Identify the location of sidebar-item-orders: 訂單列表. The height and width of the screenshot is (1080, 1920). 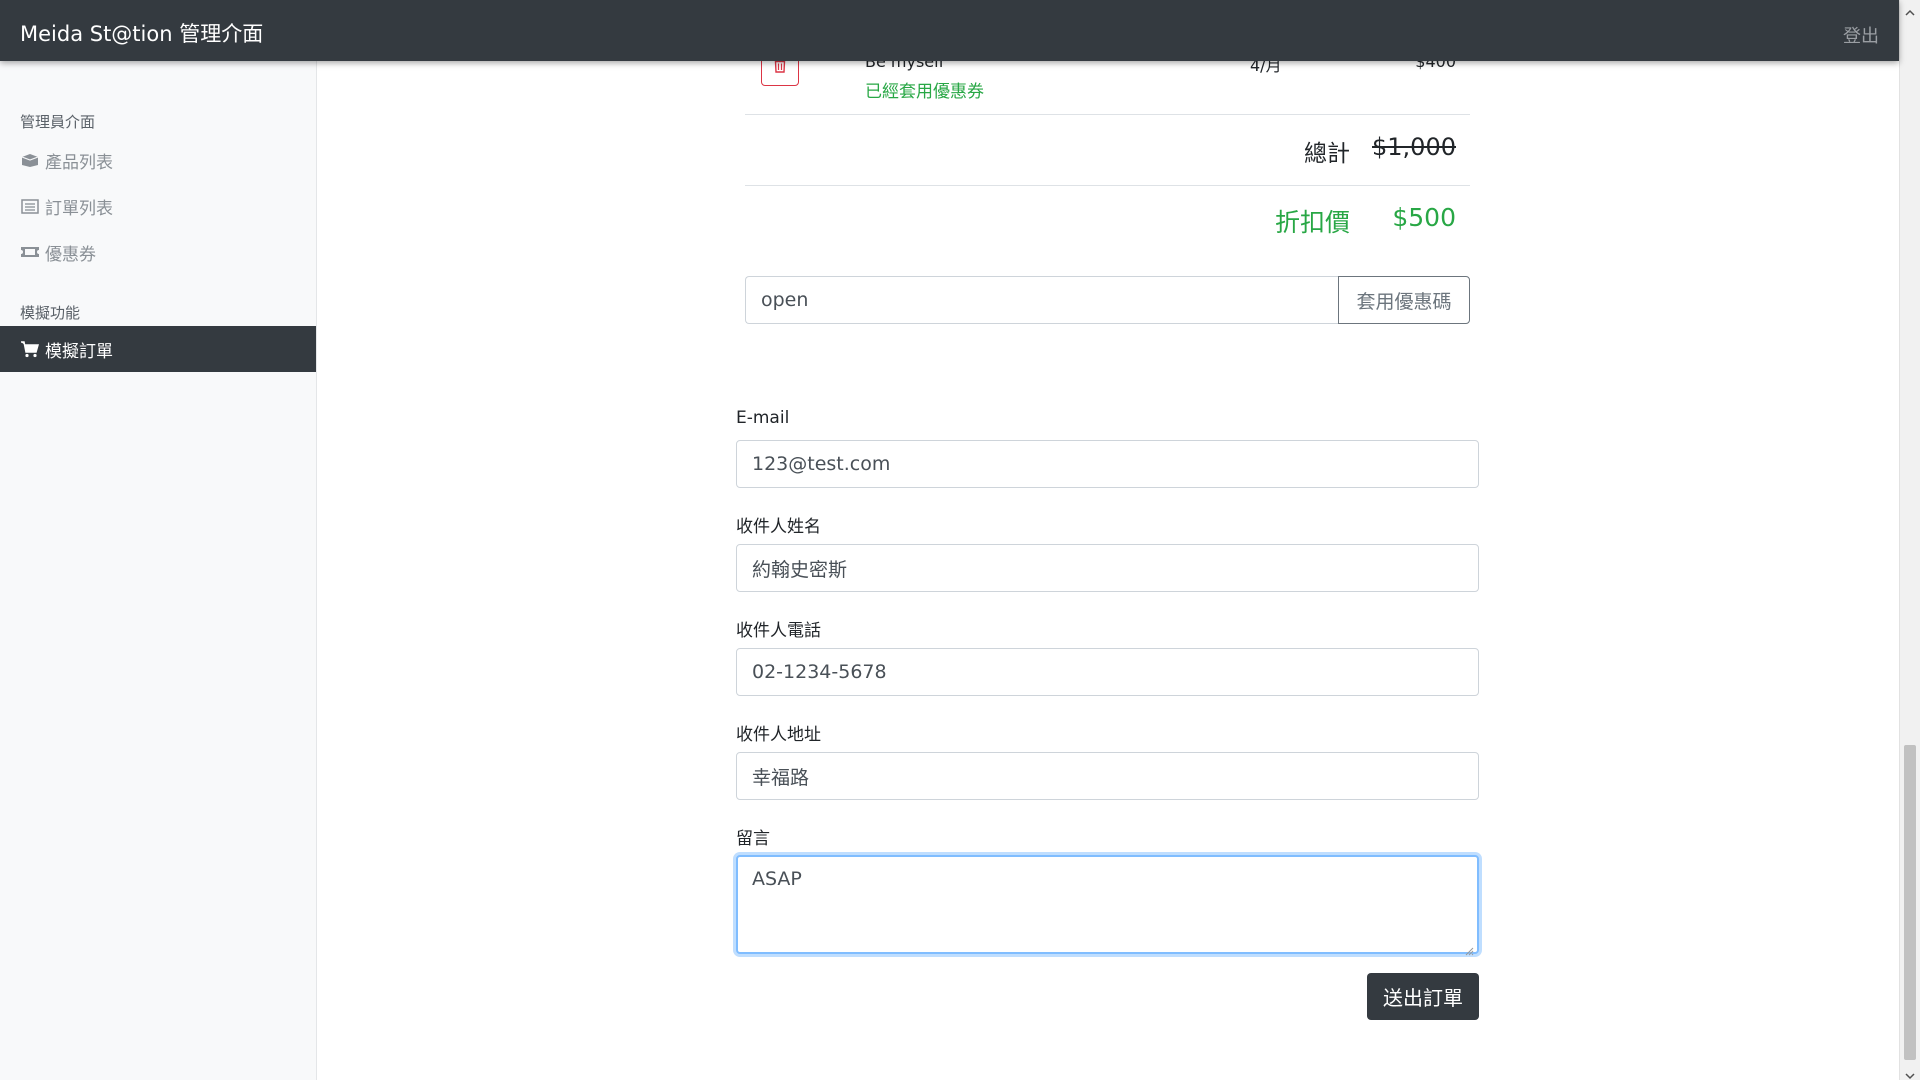
(158, 206).